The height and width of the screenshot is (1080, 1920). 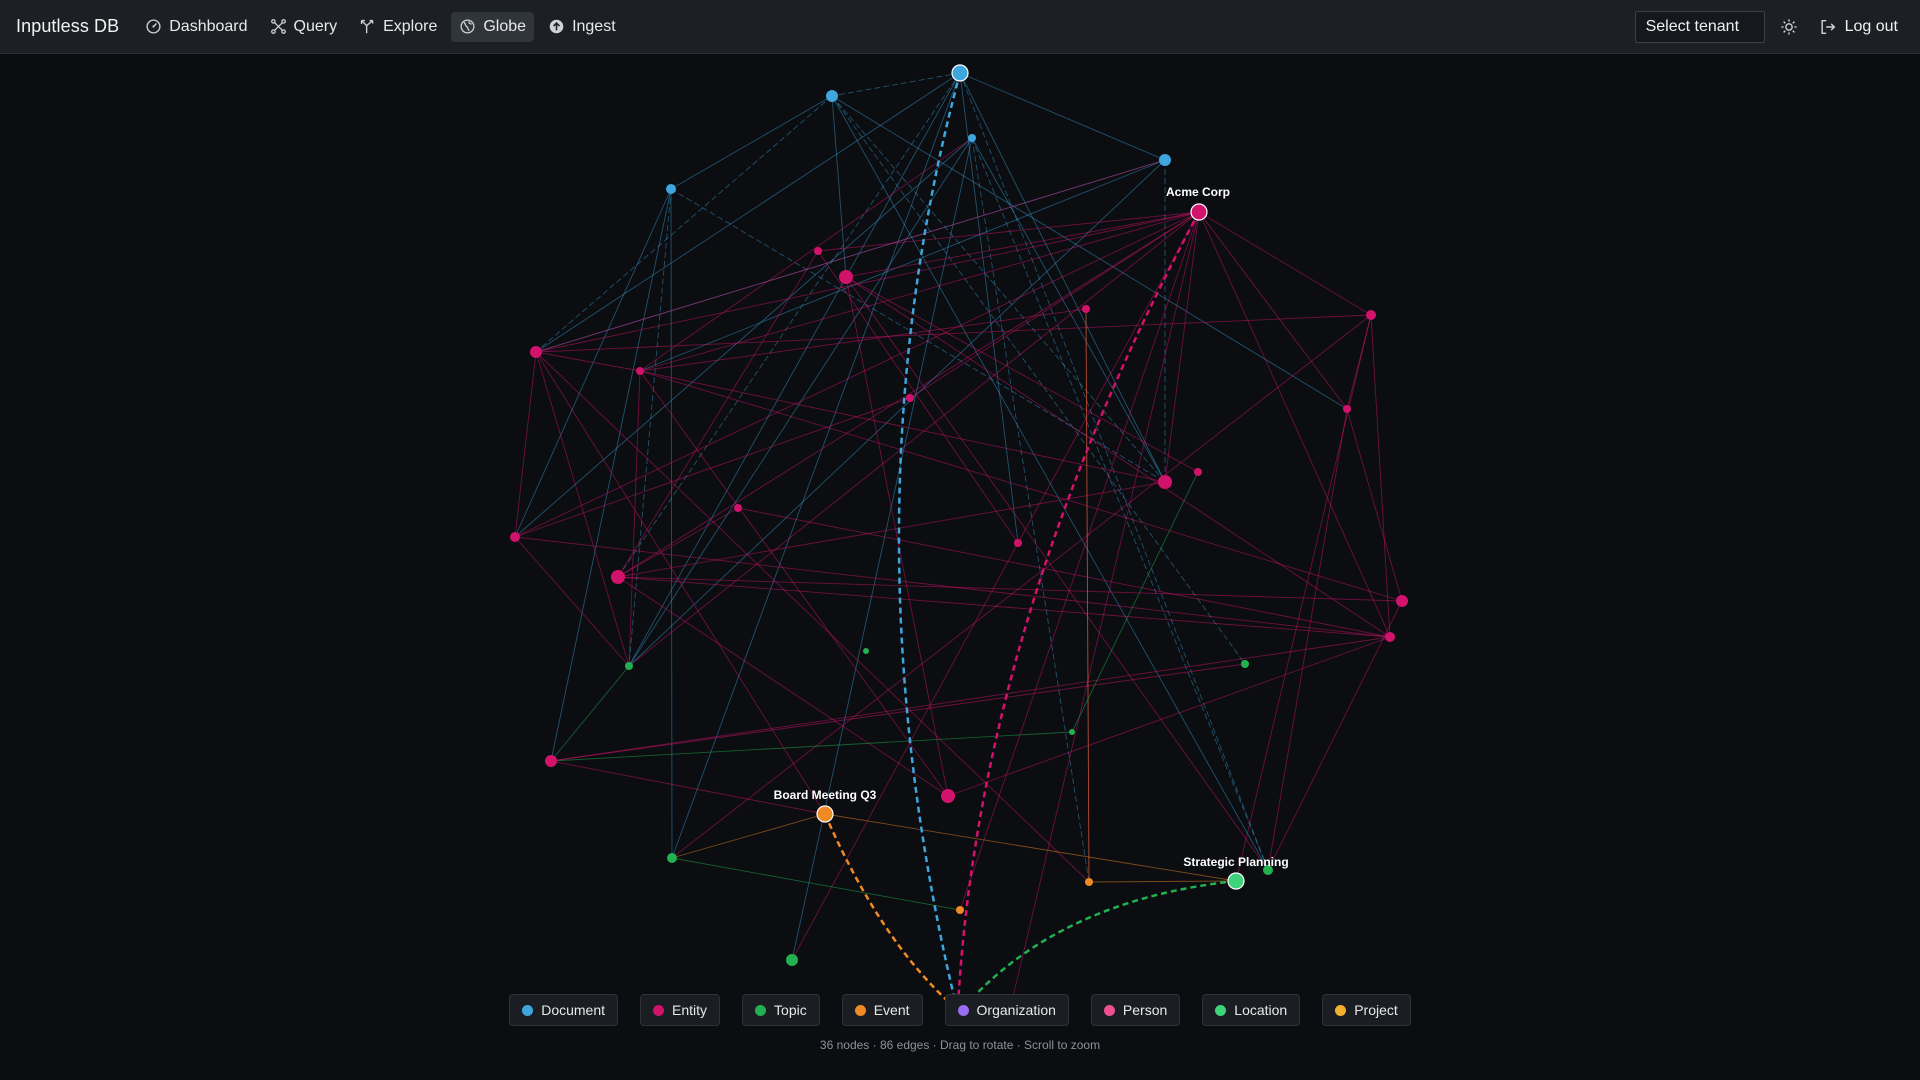 I want to click on nav-query: Query, so click(x=304, y=27).